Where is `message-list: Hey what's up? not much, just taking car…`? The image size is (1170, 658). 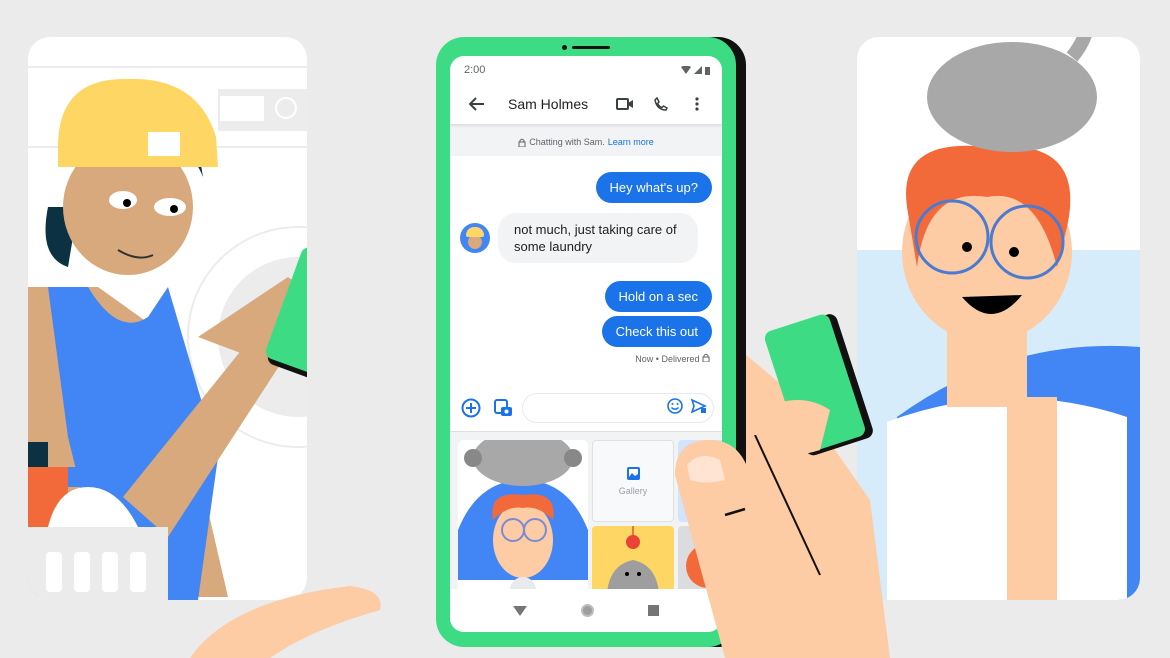
message-list: Hey what's up? not much, just taking car… is located at coordinates (586, 276).